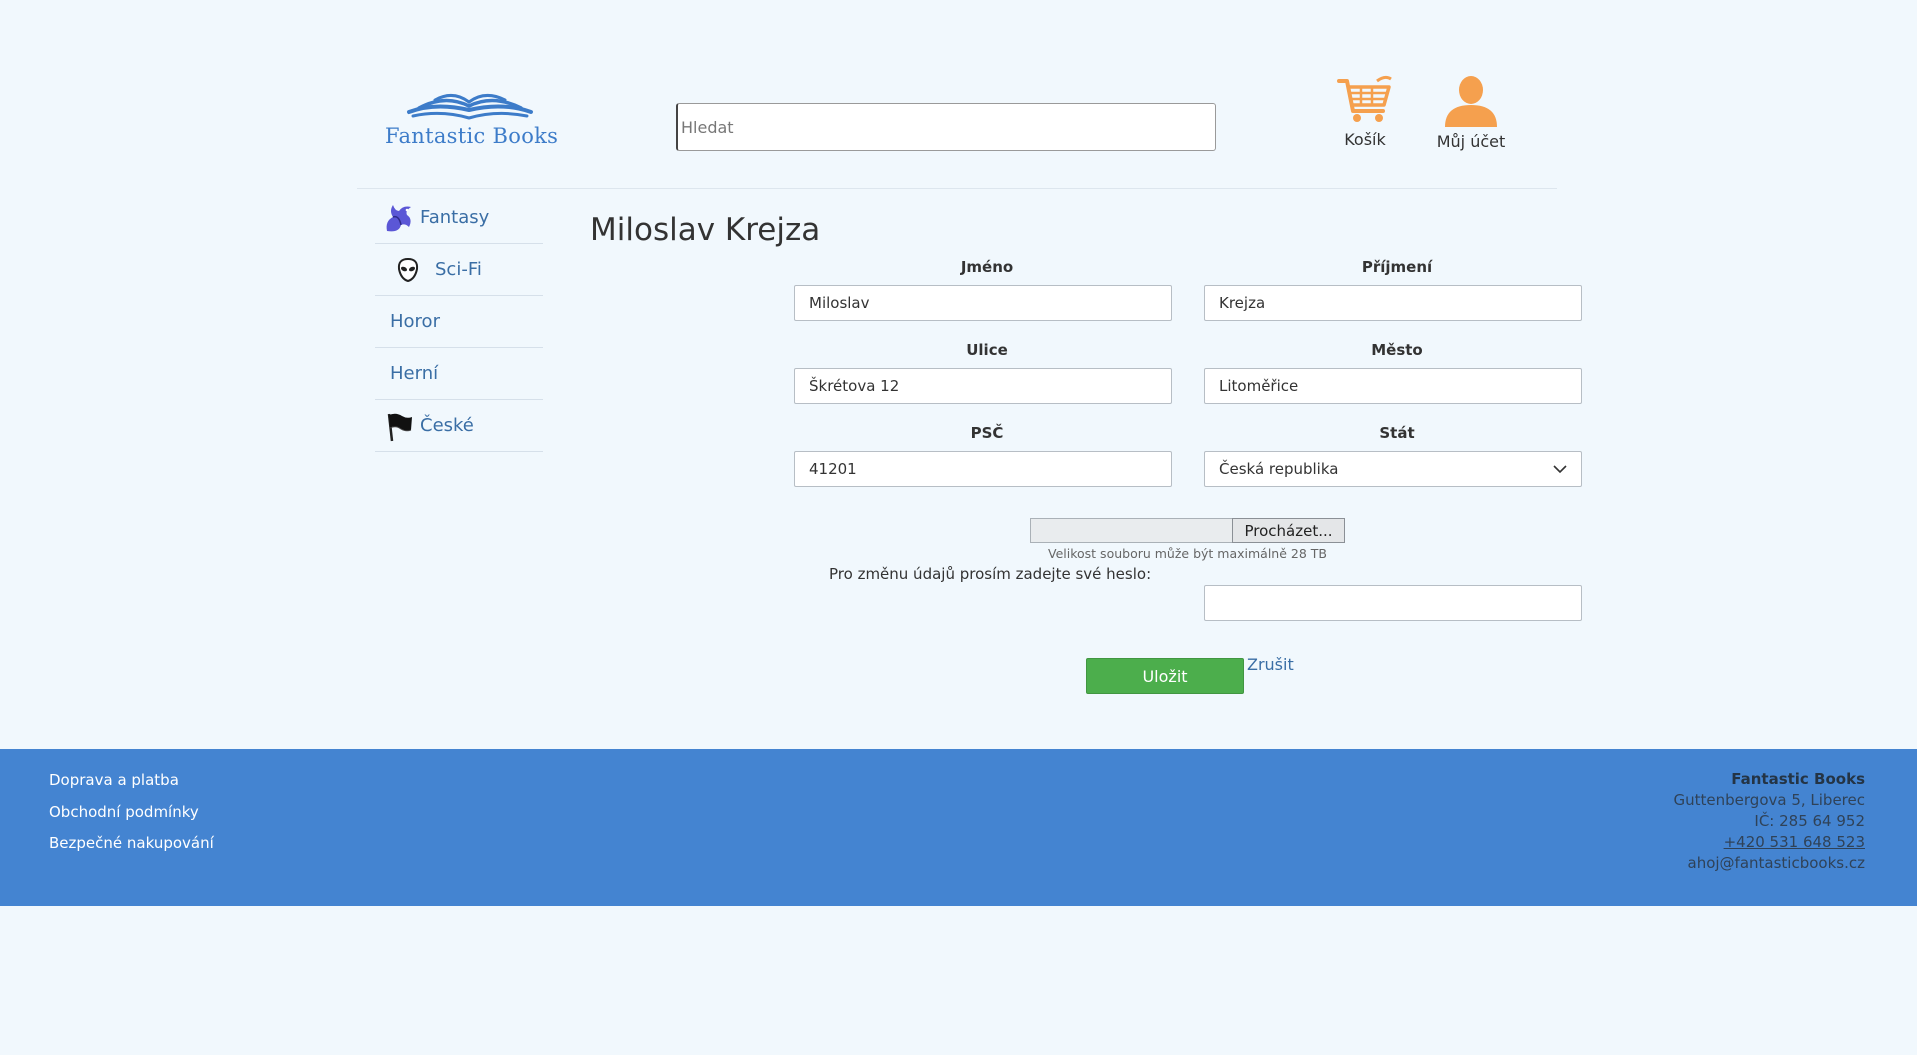  I want to click on sidebar-item-fantasy: Fantasy, so click(459, 218).